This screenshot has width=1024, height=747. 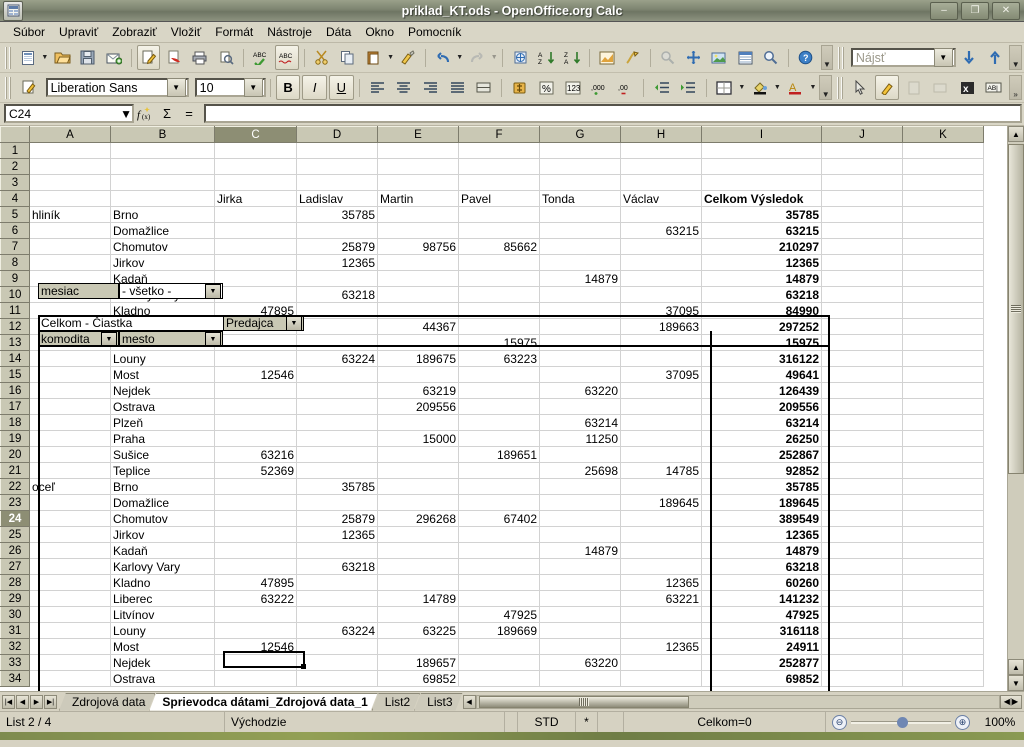 I want to click on percent-format-icon: %, so click(x=546, y=87).